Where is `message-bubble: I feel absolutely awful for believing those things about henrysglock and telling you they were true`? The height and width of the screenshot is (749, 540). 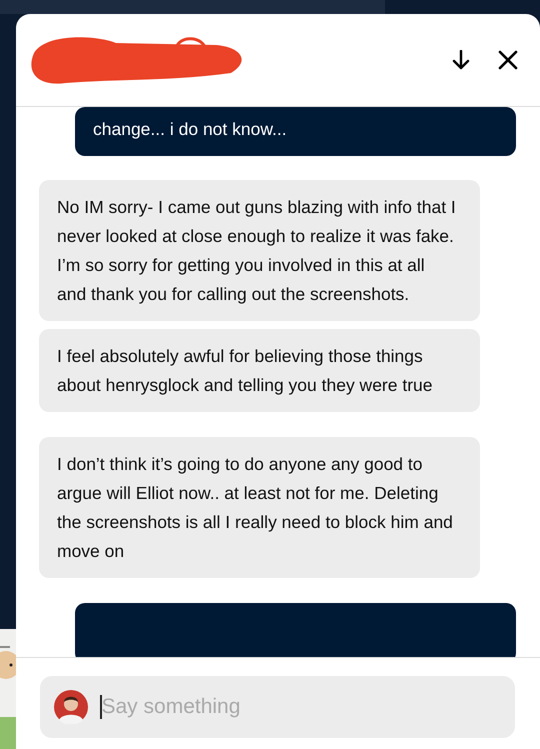
message-bubble: I feel absolutely awful for believing those things about henrysglock and telling you they were true is located at coordinates (259, 370).